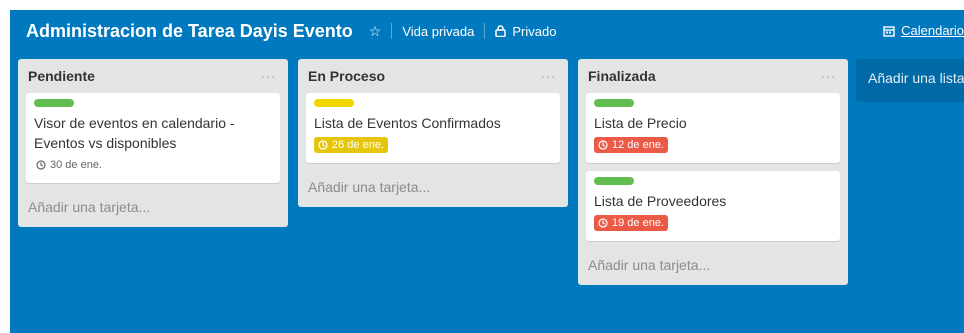  I want to click on visibility-label: Vida privada, so click(438, 31).